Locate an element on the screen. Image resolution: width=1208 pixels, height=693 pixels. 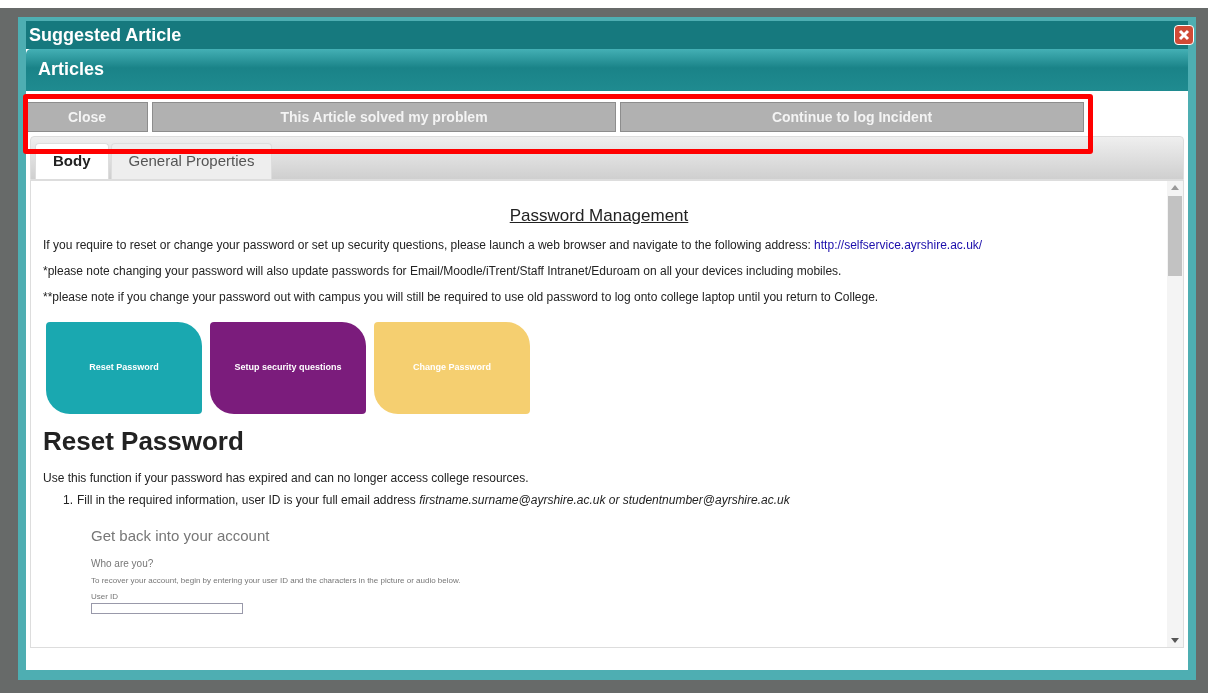
input-field is located at coordinates (167, 608).